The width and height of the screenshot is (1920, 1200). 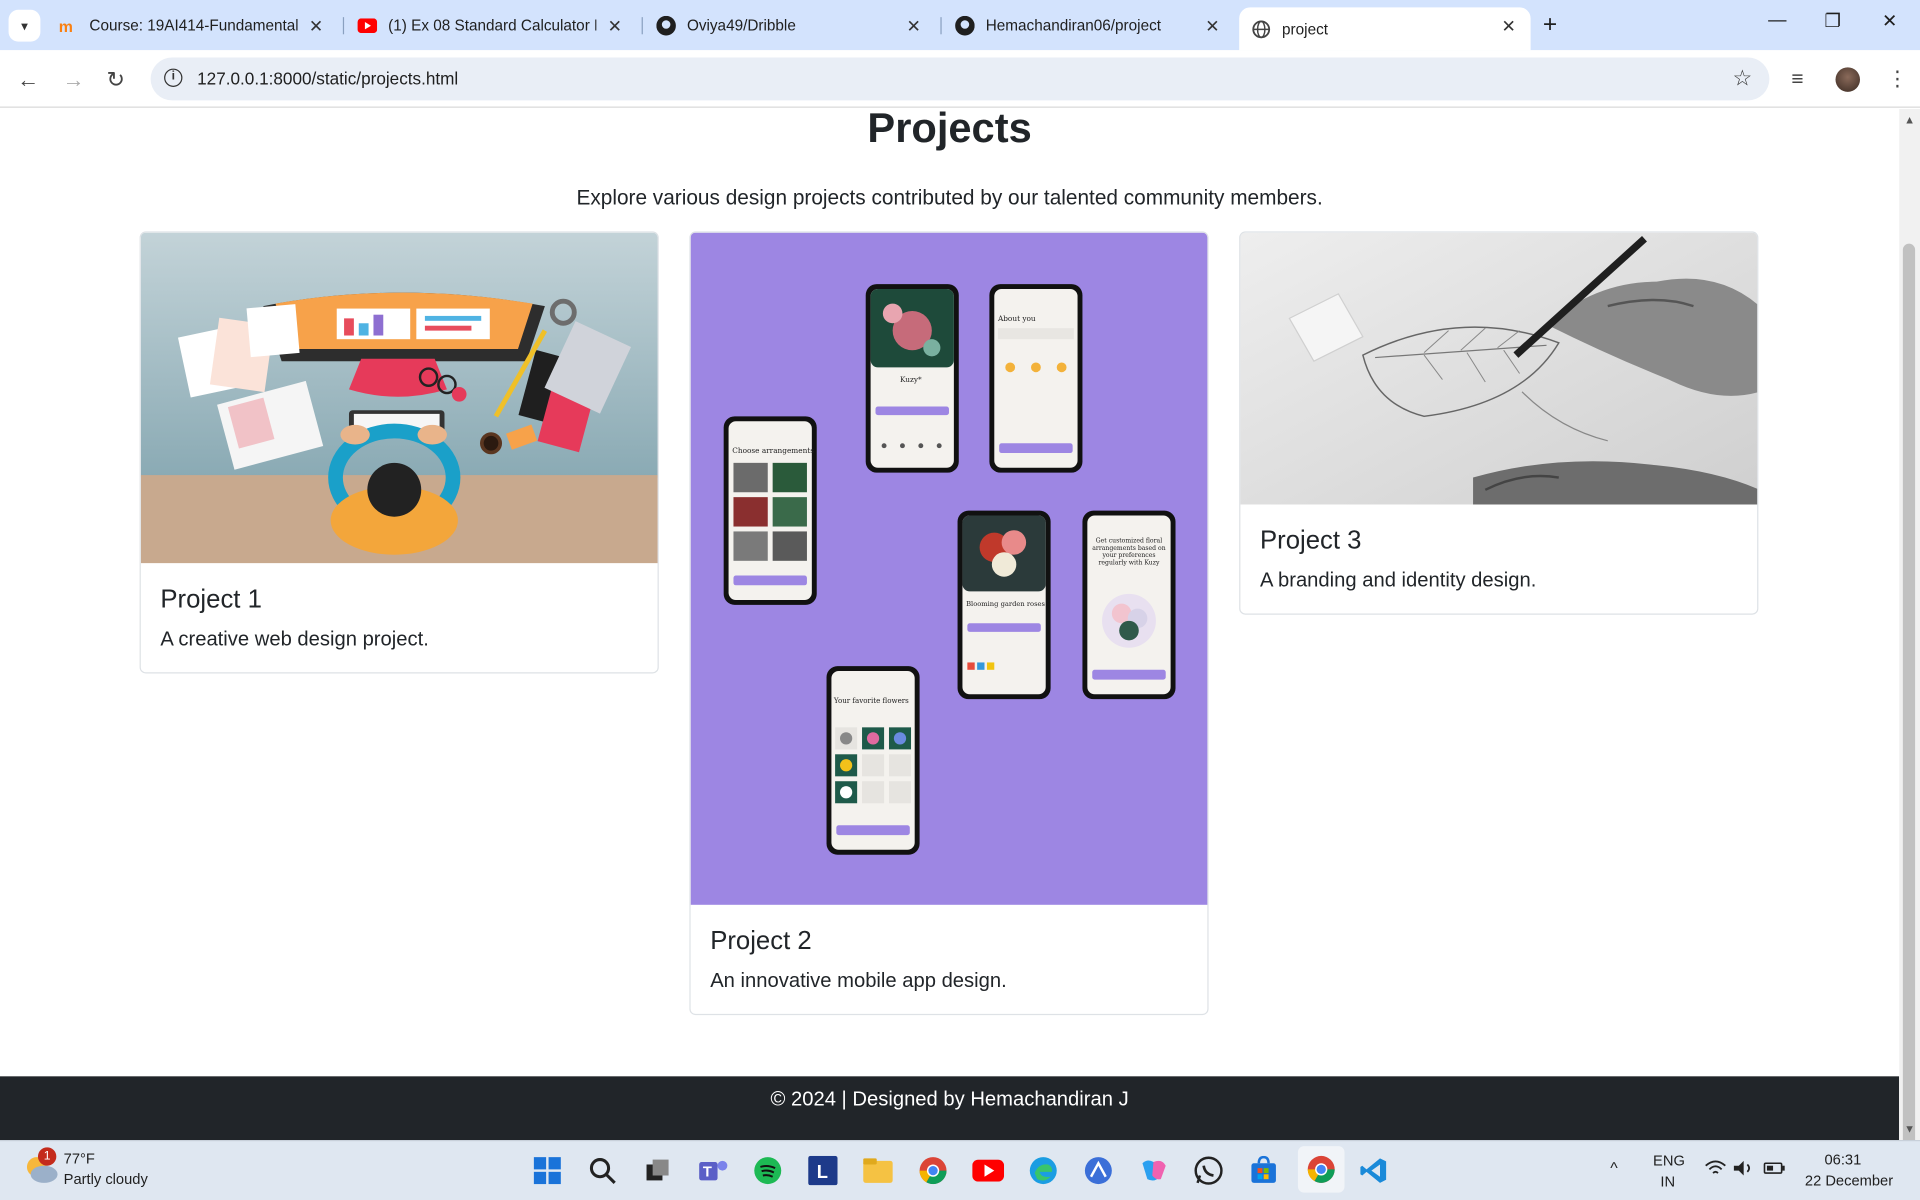 What do you see at coordinates (1777, 20) in the screenshot?
I see `minimize-icon: —` at bounding box center [1777, 20].